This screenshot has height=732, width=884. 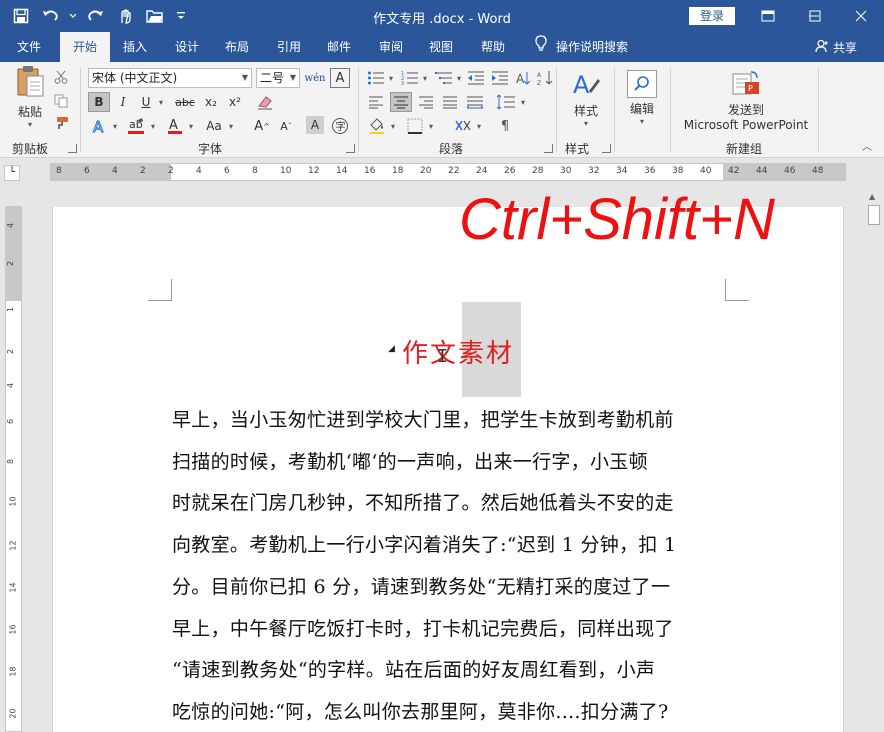 I want to click on styles-launcher-icon, so click(x=606, y=148).